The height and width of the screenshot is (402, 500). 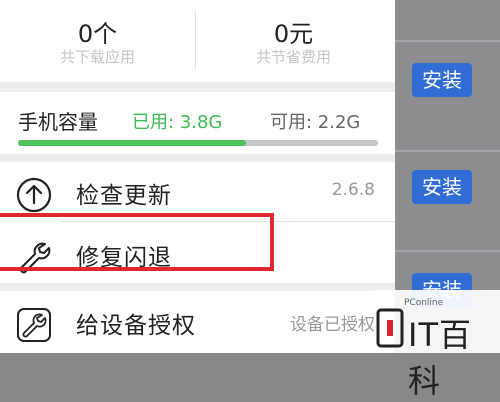 I want to click on wrench-icon, so click(x=34, y=325).